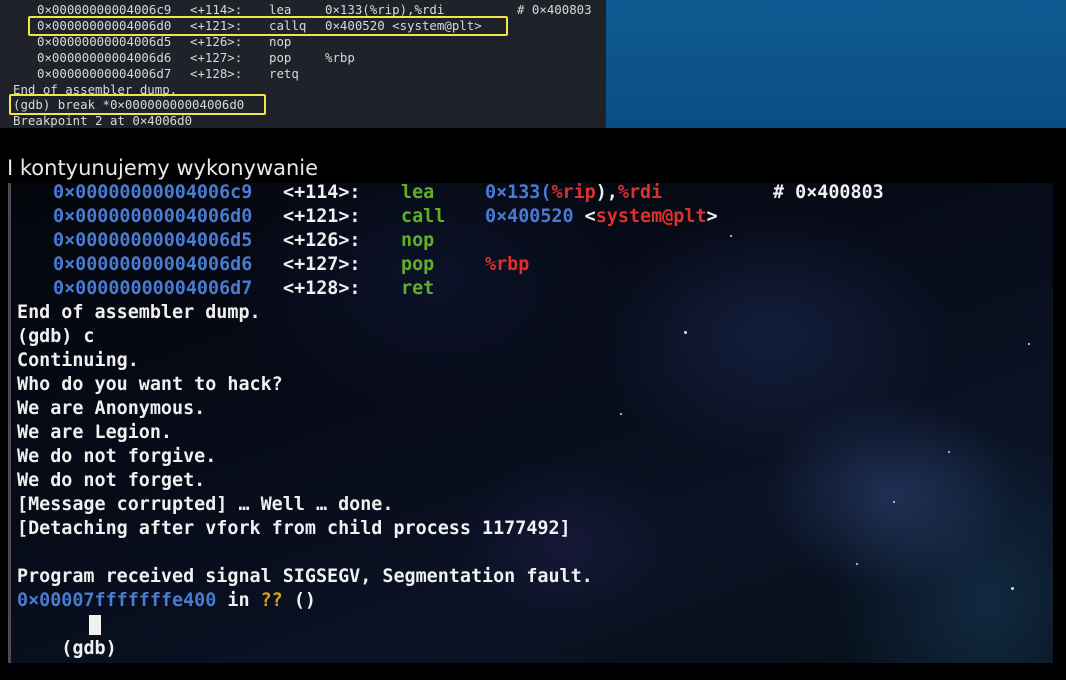 This screenshot has height=680, width=1066. I want to click on asm-operands: 0×133(%rip),%rdi, so click(573, 194).